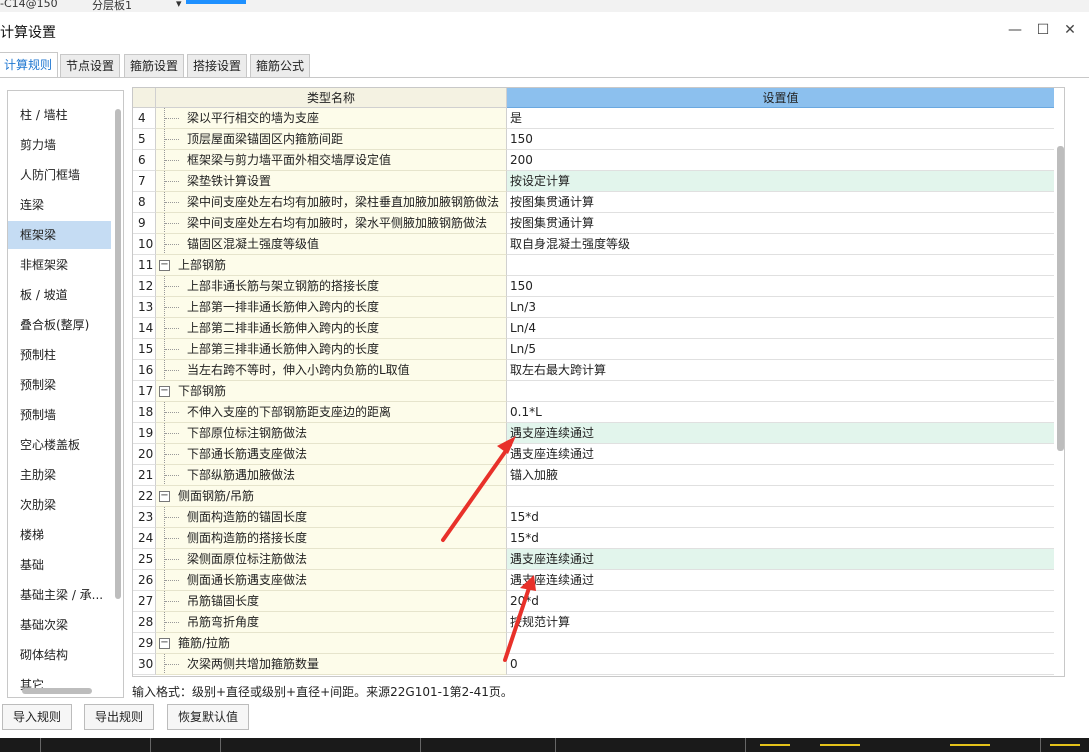 This screenshot has width=1089, height=752. Describe the element at coordinates (780, 475) in the screenshot. I see `row-value-cell: 锚入加腋` at that location.